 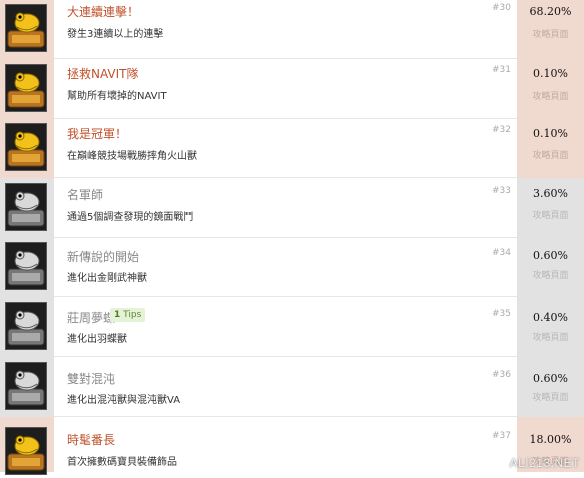 What do you see at coordinates (91, 378) in the screenshot?
I see `achievement-title: 雙對混沌` at bounding box center [91, 378].